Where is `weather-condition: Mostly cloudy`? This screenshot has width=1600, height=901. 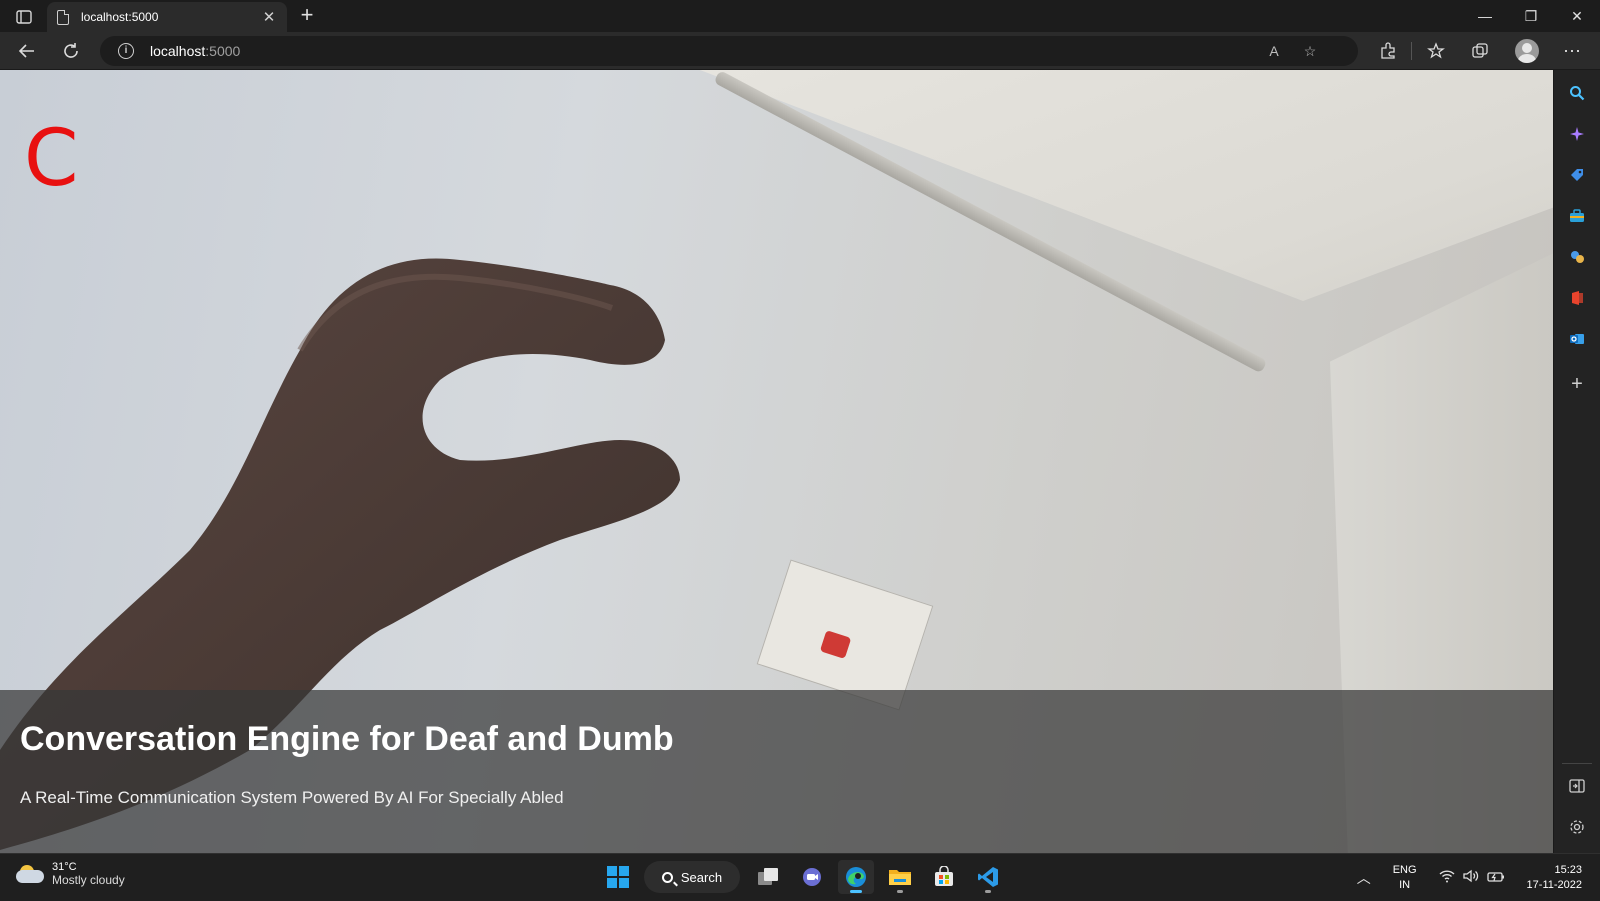 weather-condition: Mostly cloudy is located at coordinates (88, 880).